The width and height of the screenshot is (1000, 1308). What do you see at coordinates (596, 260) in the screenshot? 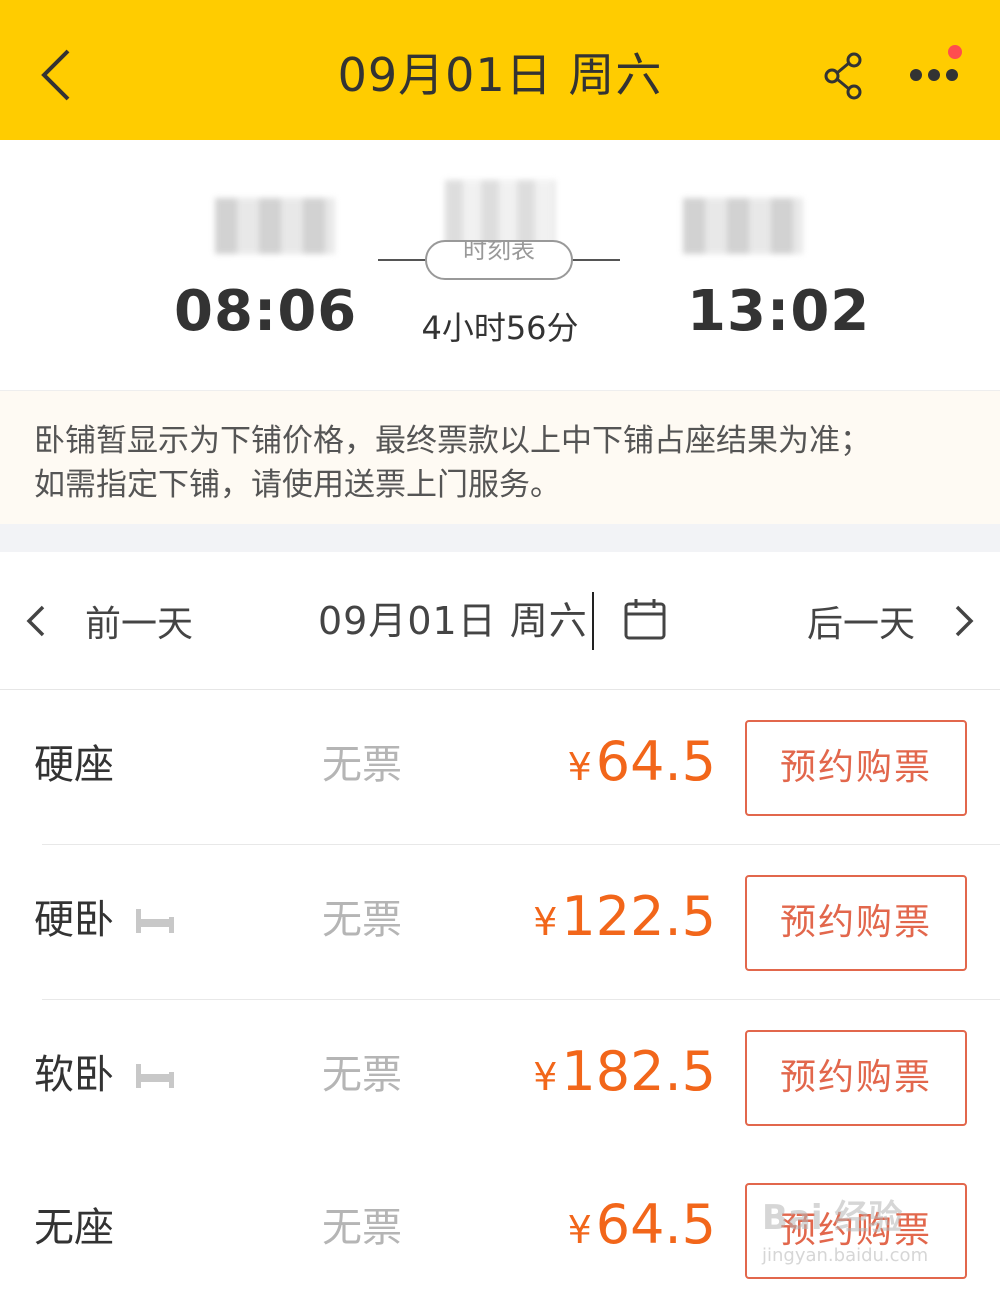
I see `route-line-right` at bounding box center [596, 260].